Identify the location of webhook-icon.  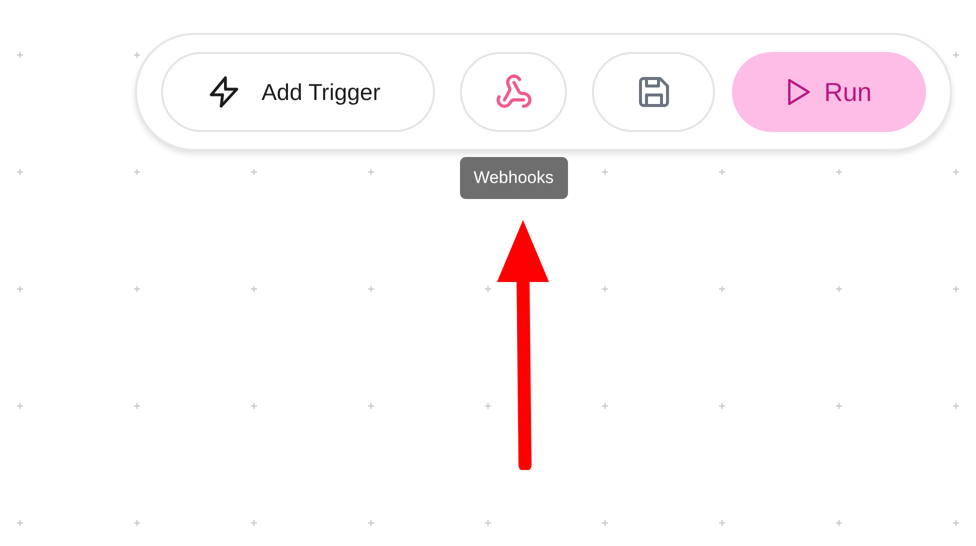
(513, 92).